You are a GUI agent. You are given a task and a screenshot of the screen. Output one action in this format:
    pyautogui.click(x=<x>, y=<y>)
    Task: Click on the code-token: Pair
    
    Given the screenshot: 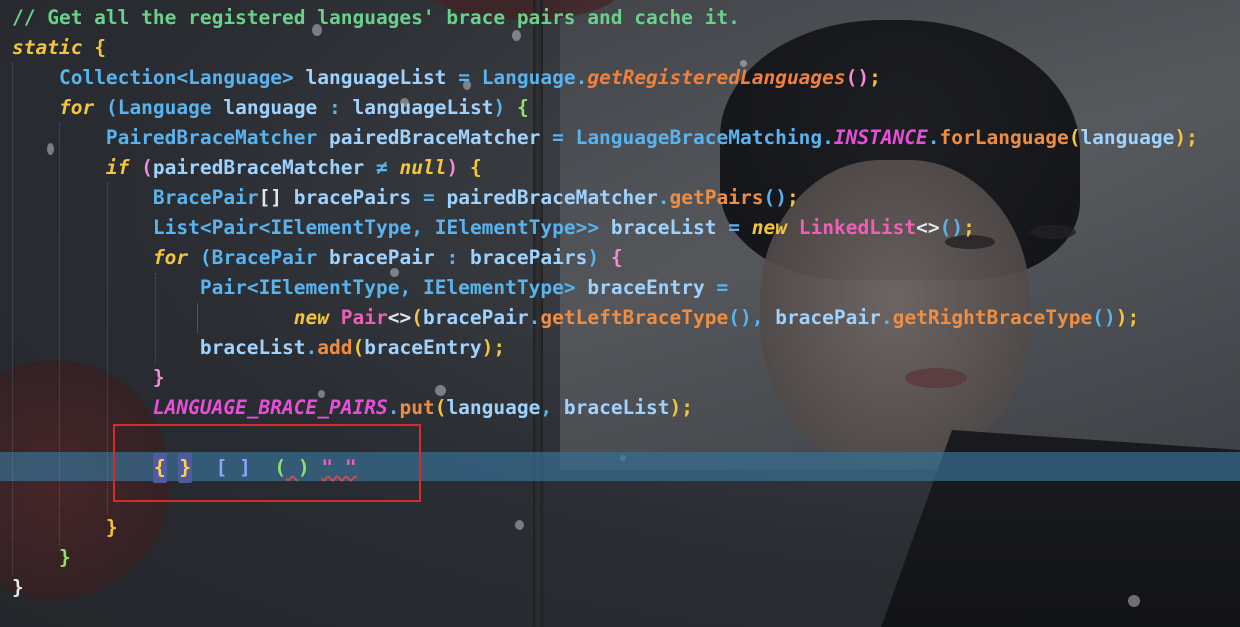 What is the action you would take?
    pyautogui.click(x=235, y=227)
    